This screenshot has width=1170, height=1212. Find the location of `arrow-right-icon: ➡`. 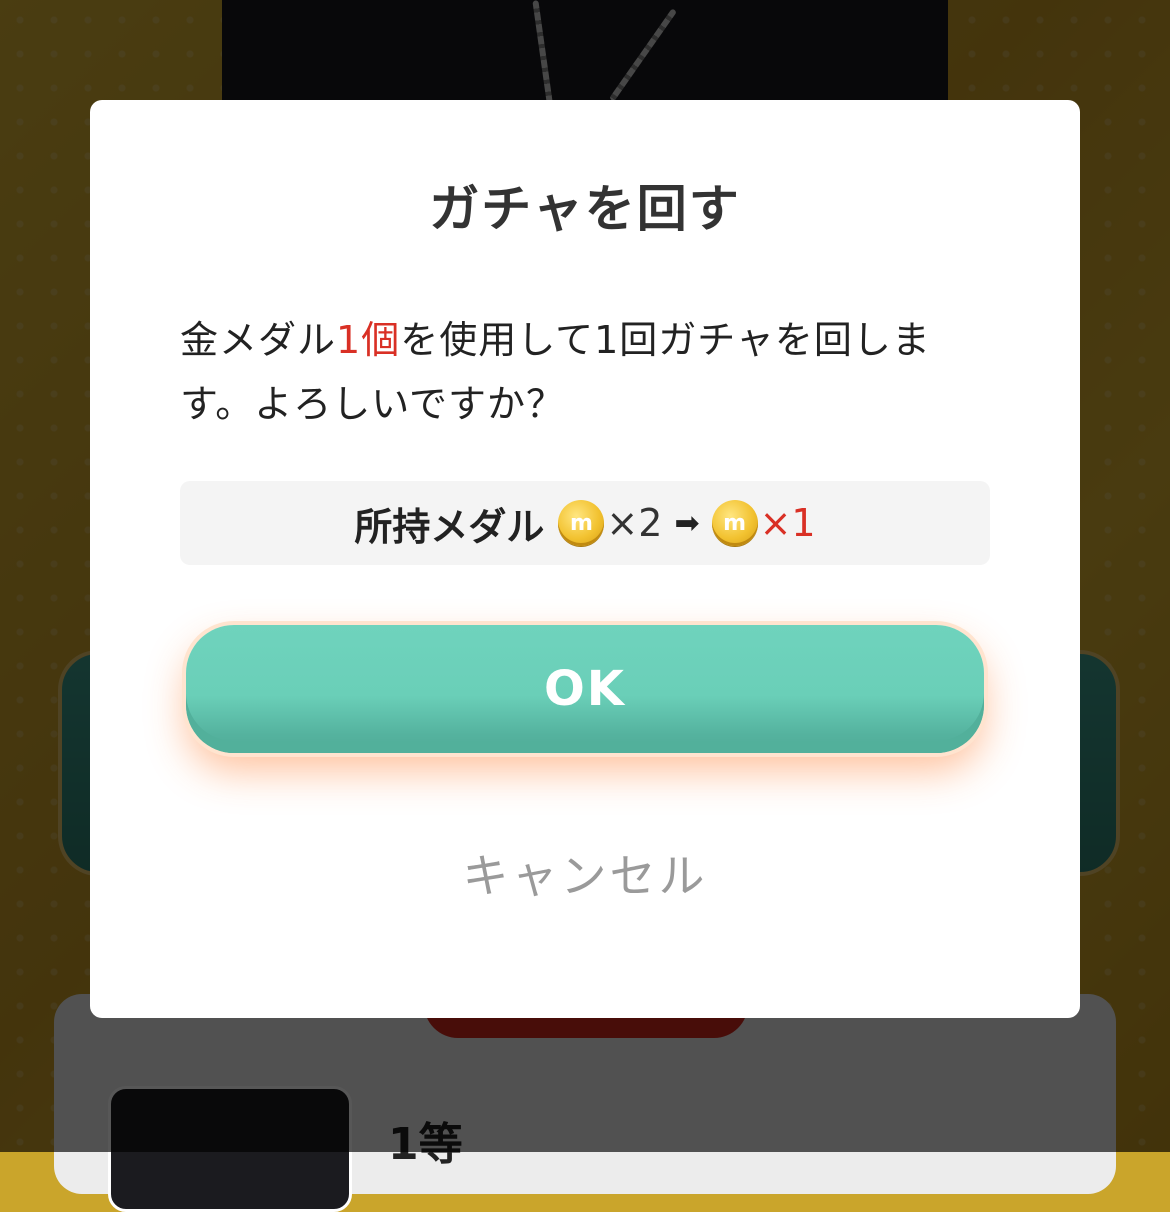

arrow-right-icon: ➡ is located at coordinates (687, 523).